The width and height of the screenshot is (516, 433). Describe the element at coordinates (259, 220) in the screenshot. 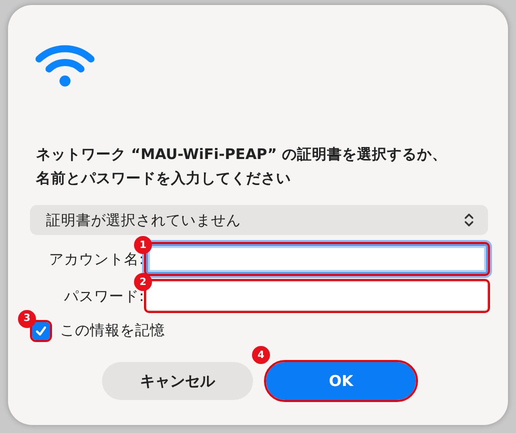

I see `certificate-popup: 証明書が選択されていません` at that location.